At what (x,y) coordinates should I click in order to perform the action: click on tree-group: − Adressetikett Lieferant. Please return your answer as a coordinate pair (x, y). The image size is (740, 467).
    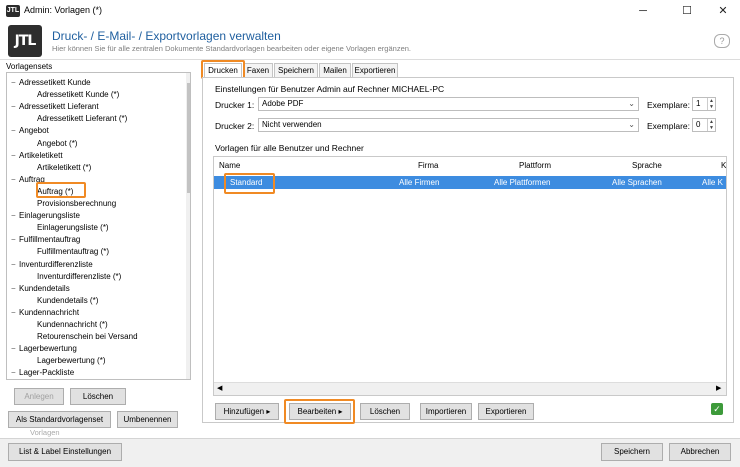
    Looking at the image, I should click on (55, 107).